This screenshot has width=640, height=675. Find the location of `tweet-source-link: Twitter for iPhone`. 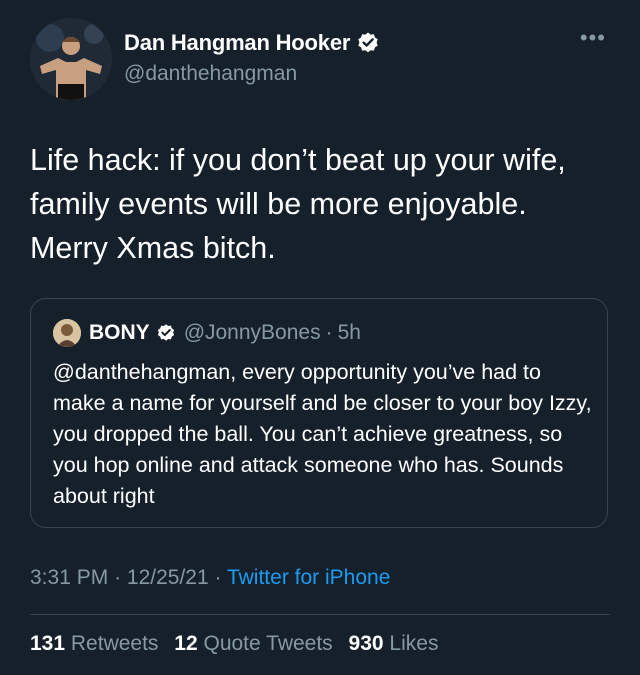

tweet-source-link: Twitter for iPhone is located at coordinates (308, 577).